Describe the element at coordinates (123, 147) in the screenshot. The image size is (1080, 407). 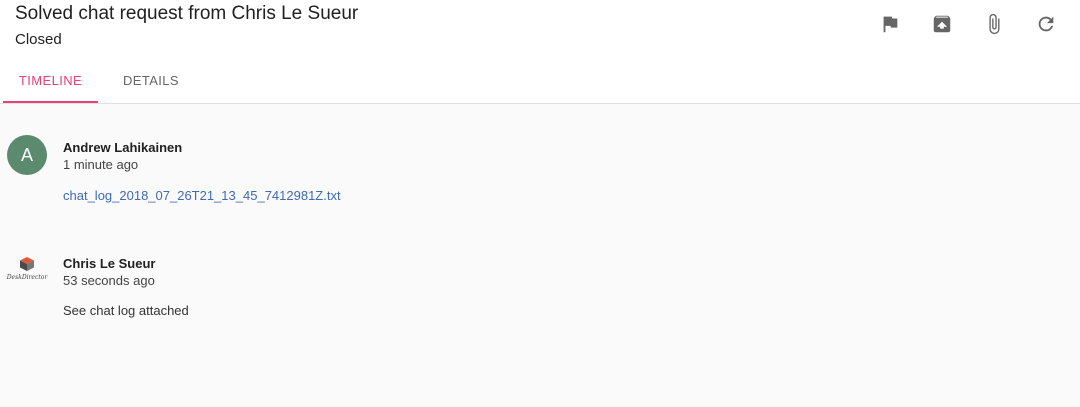
I see `entry-author: Andrew Lahikainen` at that location.